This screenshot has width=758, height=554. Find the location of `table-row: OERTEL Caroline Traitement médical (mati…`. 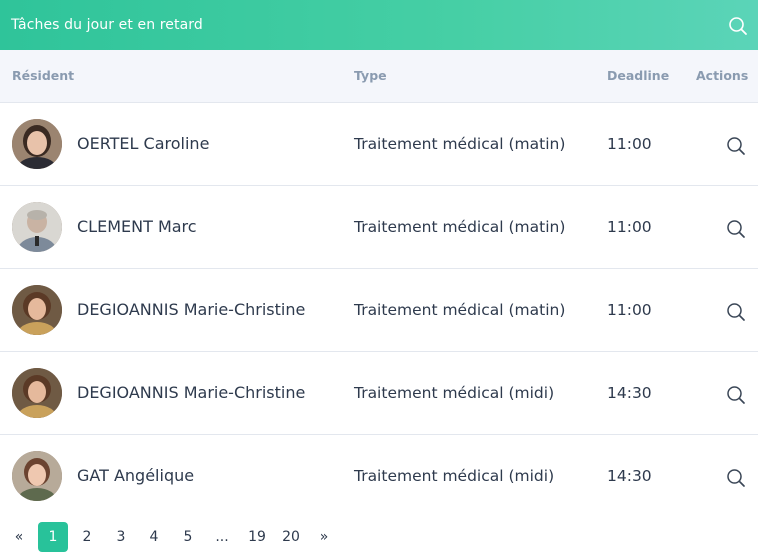

table-row: OERTEL Caroline Traitement médical (mati… is located at coordinates (379, 144).